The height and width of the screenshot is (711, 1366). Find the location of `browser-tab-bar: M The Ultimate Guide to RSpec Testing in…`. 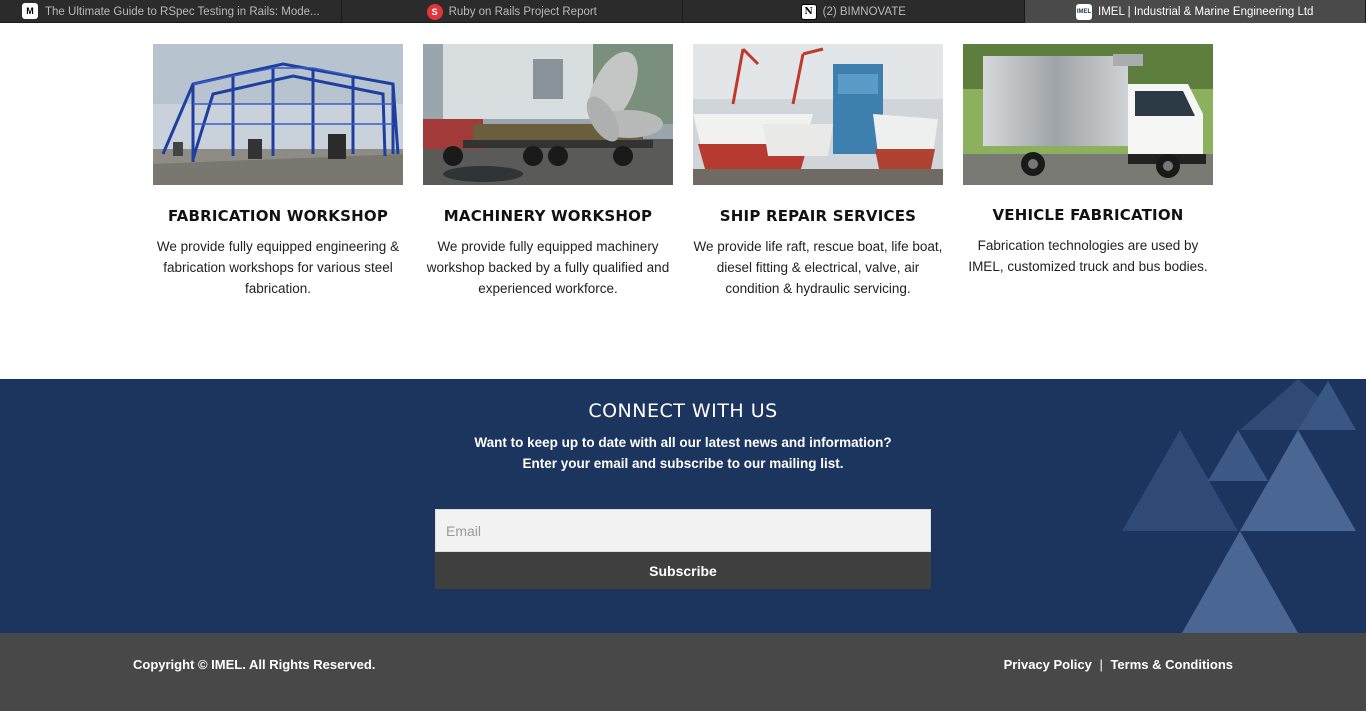

browser-tab-bar: M The Ultimate Guide to RSpec Testing in… is located at coordinates (683, 11).